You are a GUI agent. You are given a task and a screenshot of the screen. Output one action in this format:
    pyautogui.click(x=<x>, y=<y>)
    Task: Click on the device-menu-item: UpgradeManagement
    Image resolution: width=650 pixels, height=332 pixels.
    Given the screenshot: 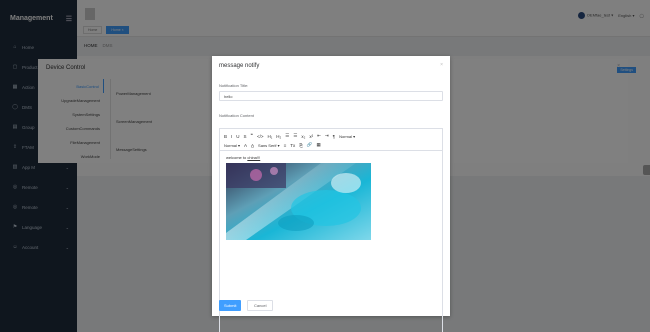 What is the action you would take?
    pyautogui.click(x=75, y=100)
    